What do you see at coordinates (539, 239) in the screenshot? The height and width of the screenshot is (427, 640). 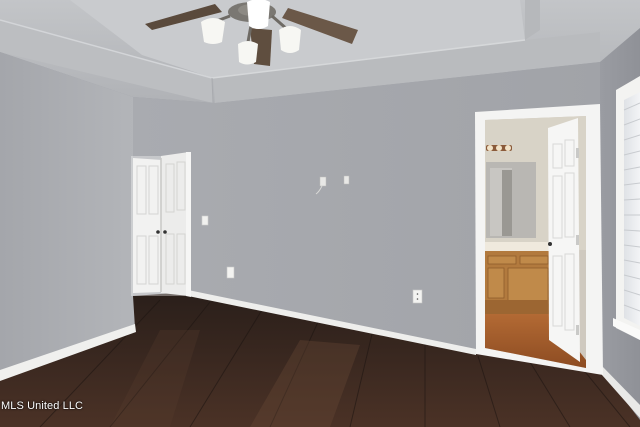 I see `bathroom-doorway` at bounding box center [539, 239].